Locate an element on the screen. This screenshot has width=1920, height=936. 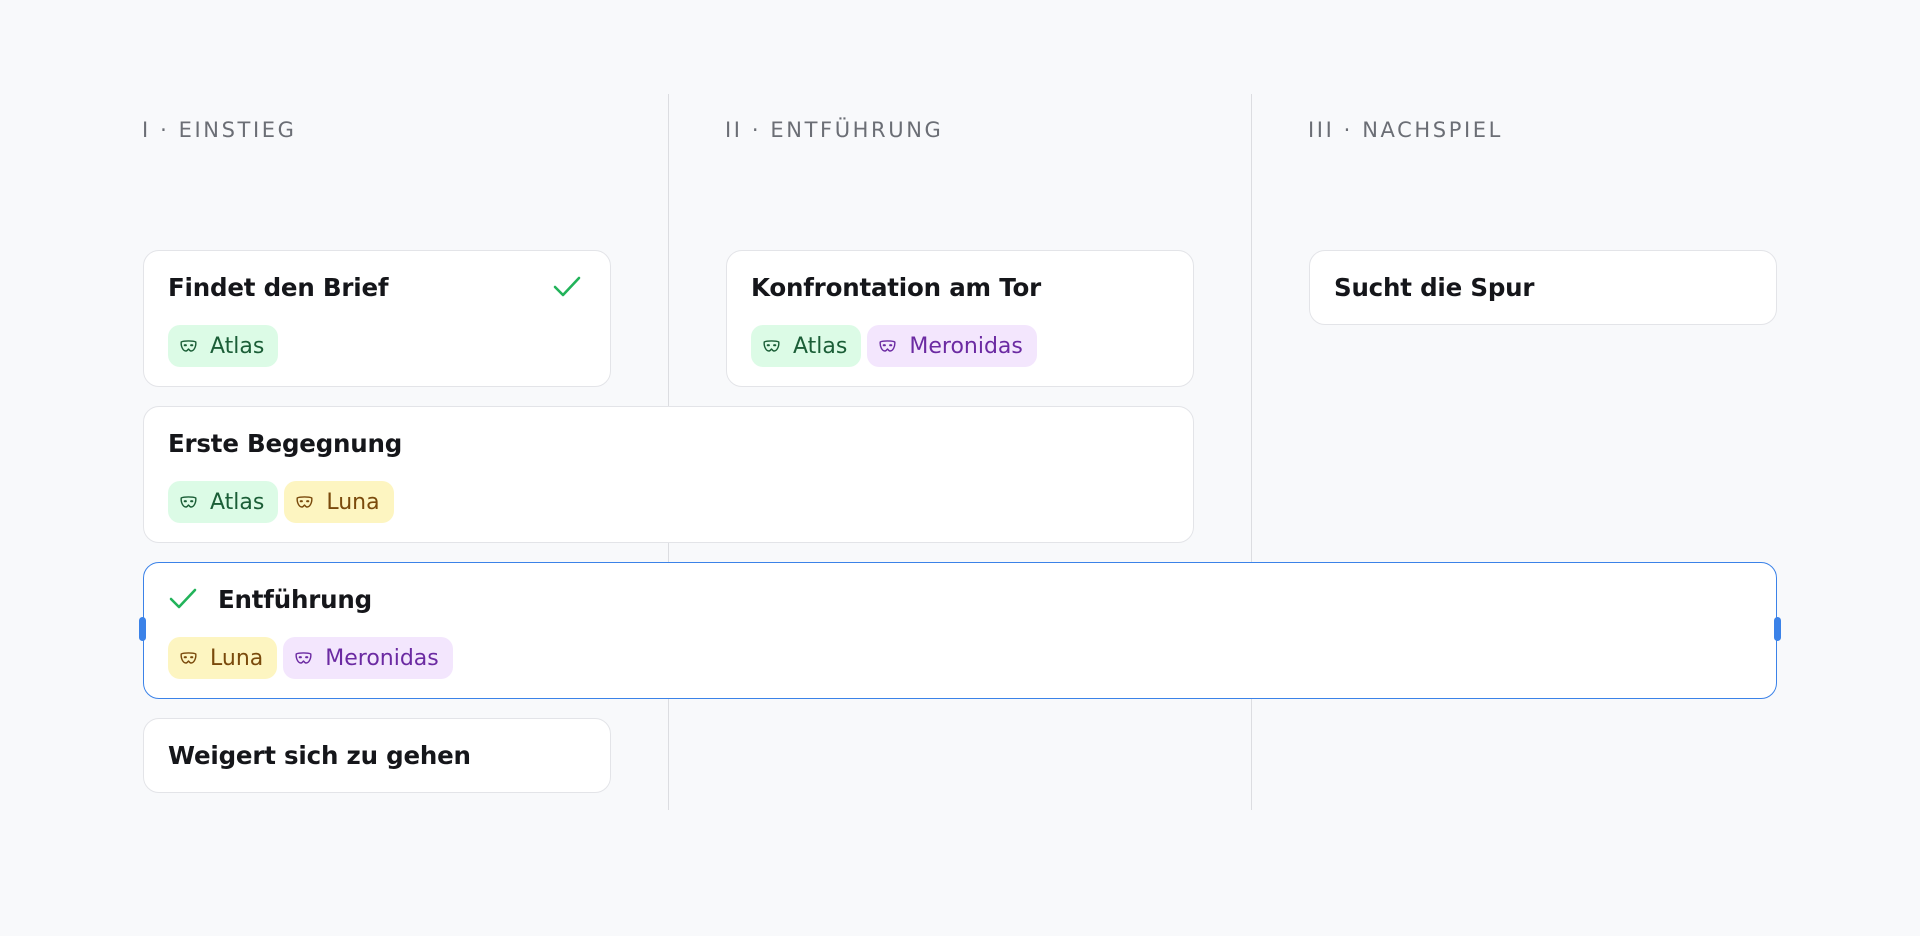
card-erste-begegnung: Erste Begegnung Atlas Luna is located at coordinates (668, 474).